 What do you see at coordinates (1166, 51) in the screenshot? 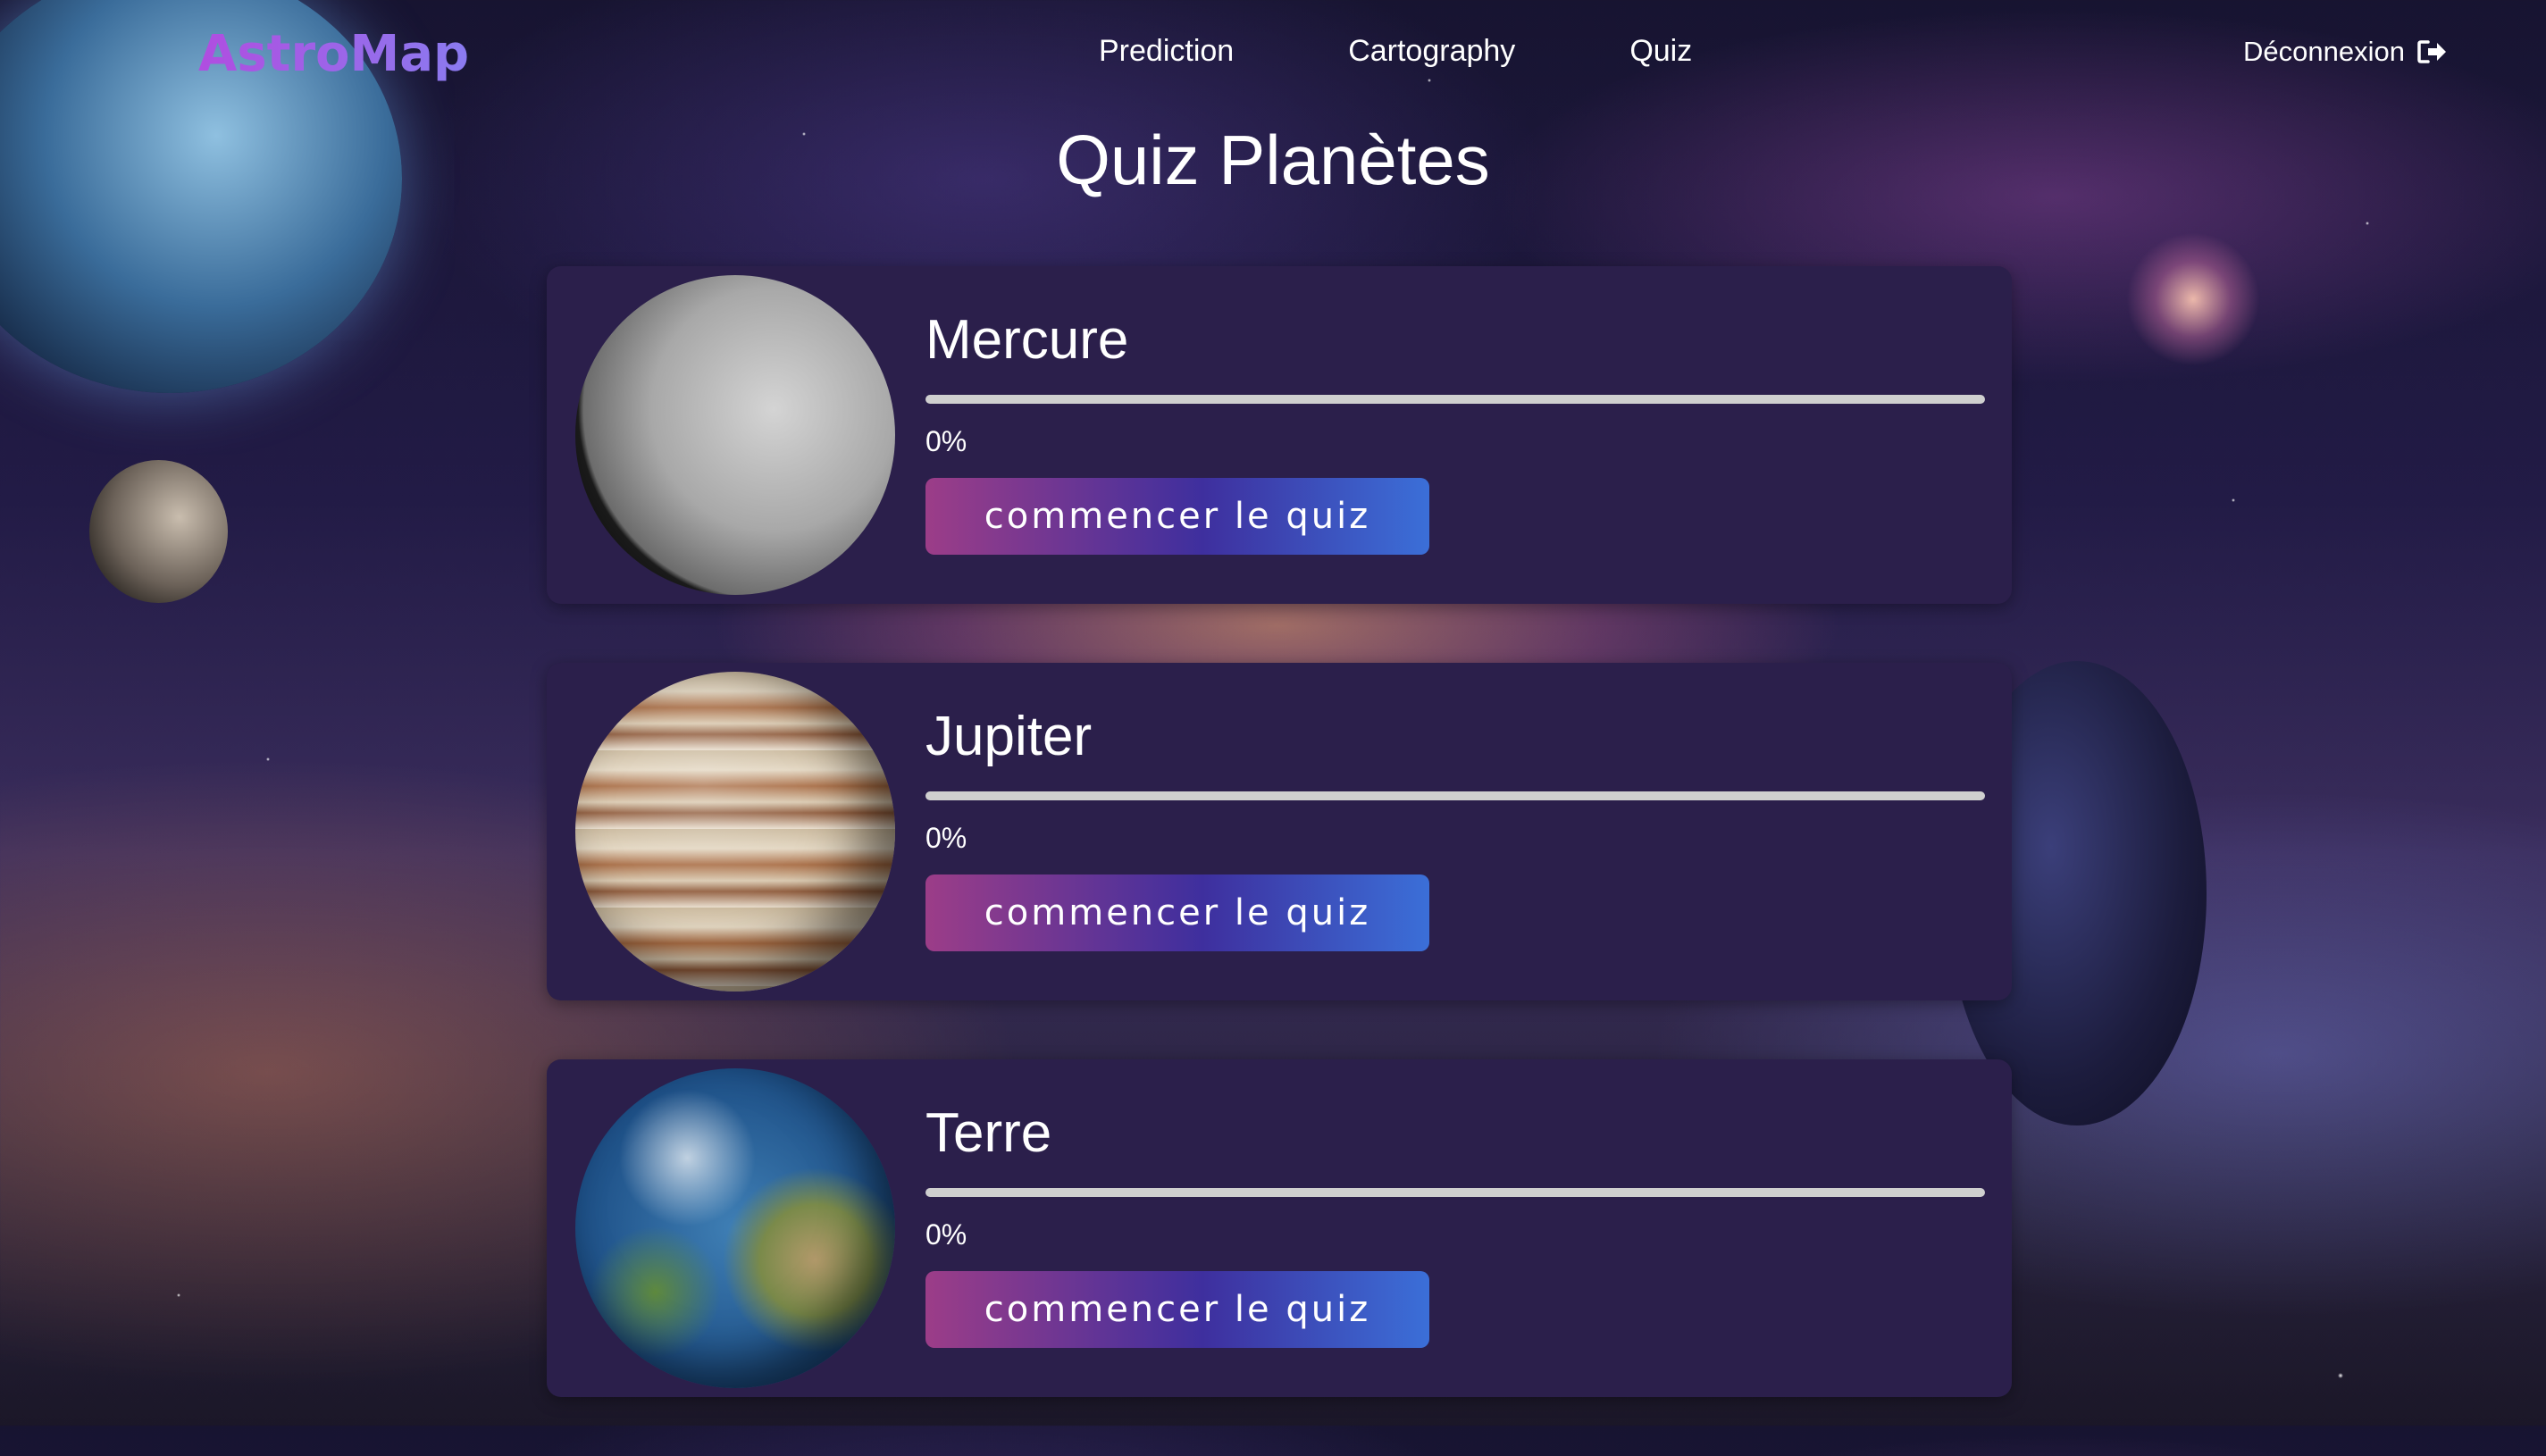
I see `nav-link-prediction: Prediction` at bounding box center [1166, 51].